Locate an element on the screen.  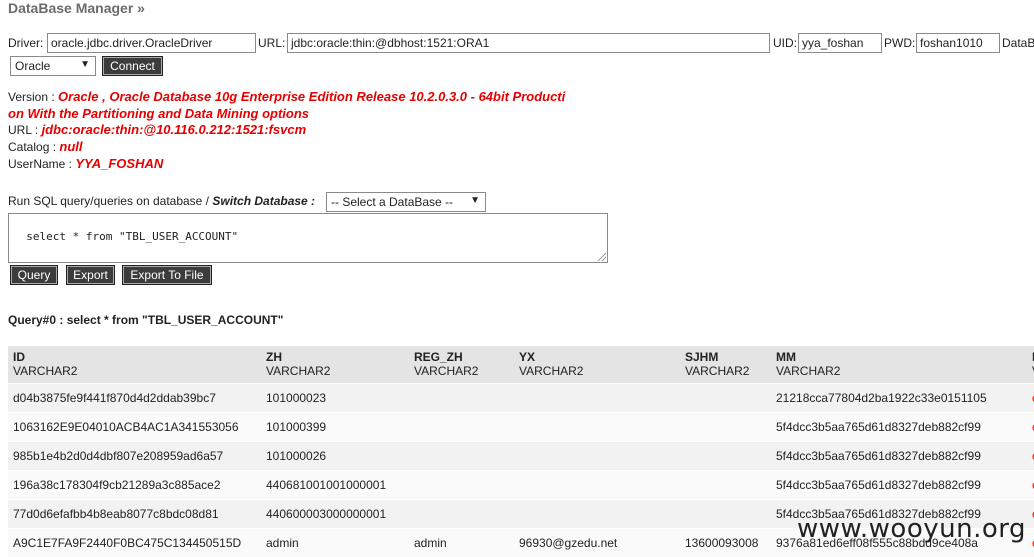
db-type-value: Oracle is located at coordinates (33, 66).